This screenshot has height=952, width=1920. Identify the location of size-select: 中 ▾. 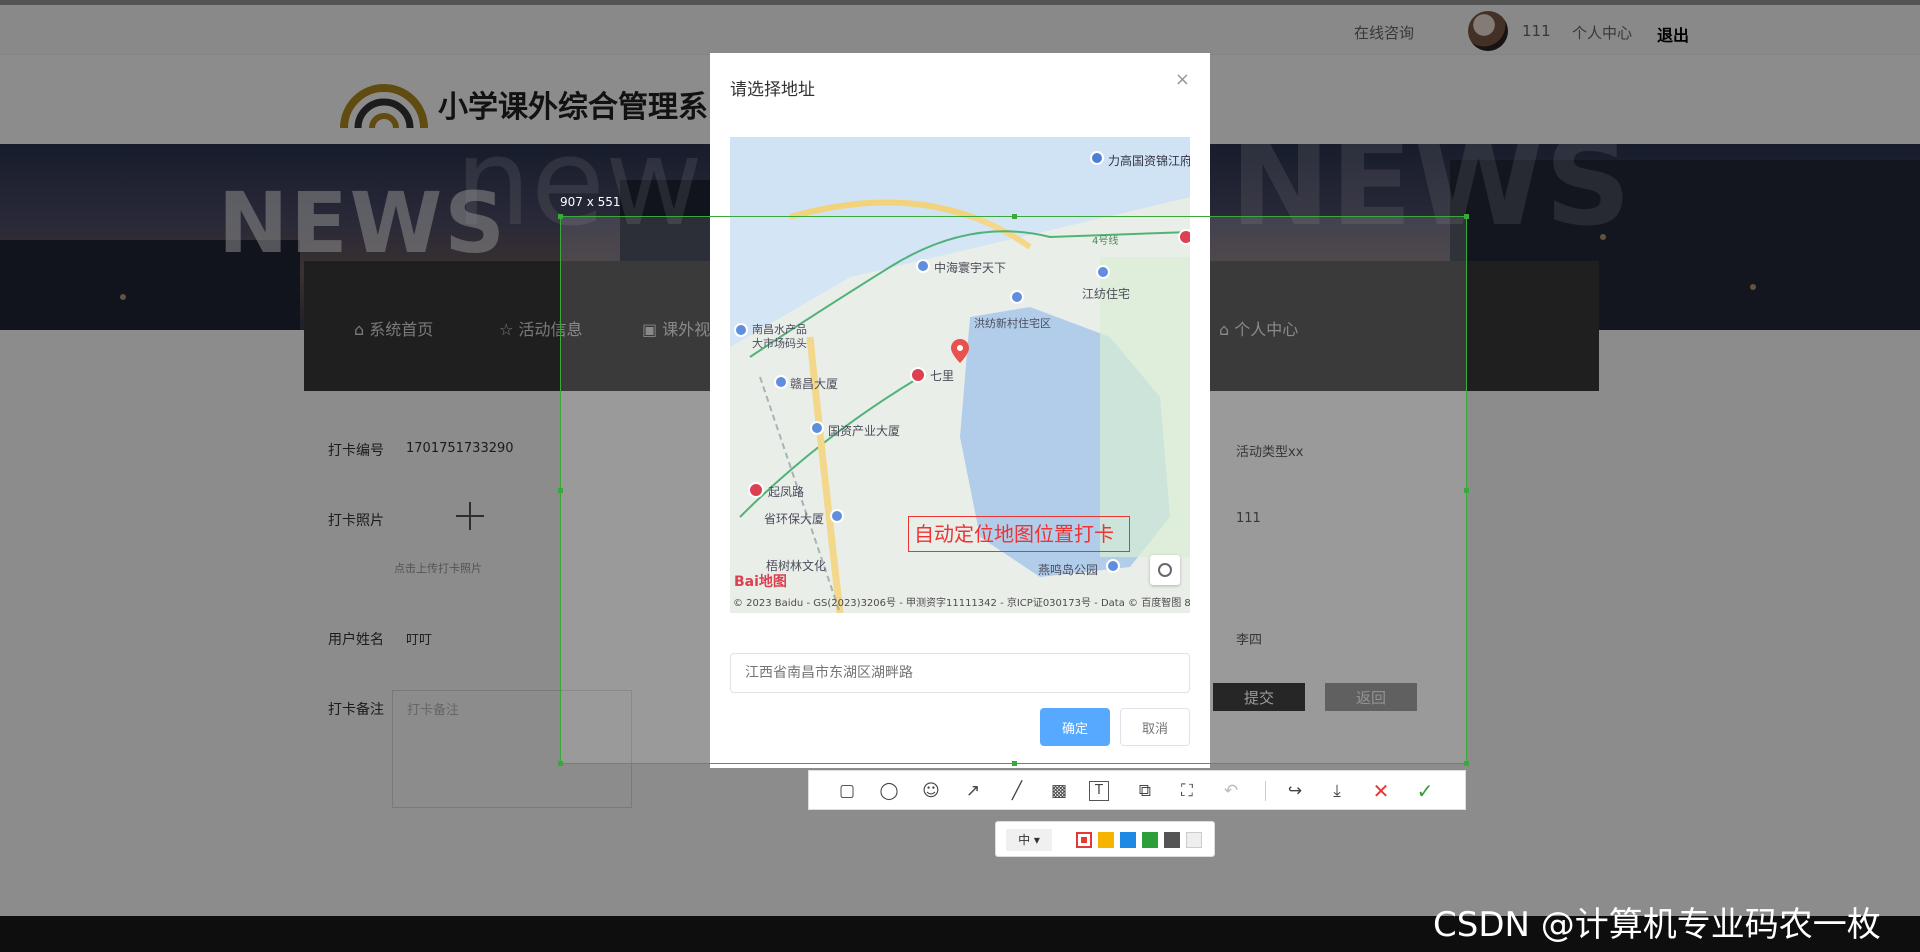
(1029, 840).